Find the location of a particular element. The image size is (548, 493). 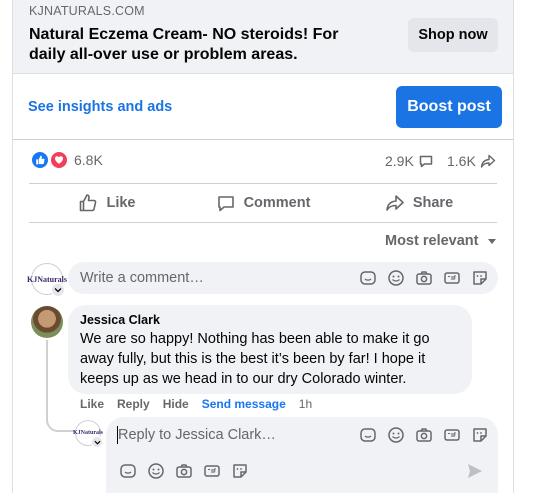

ad-domain: KJNATURALS.COM is located at coordinates (87, 11).